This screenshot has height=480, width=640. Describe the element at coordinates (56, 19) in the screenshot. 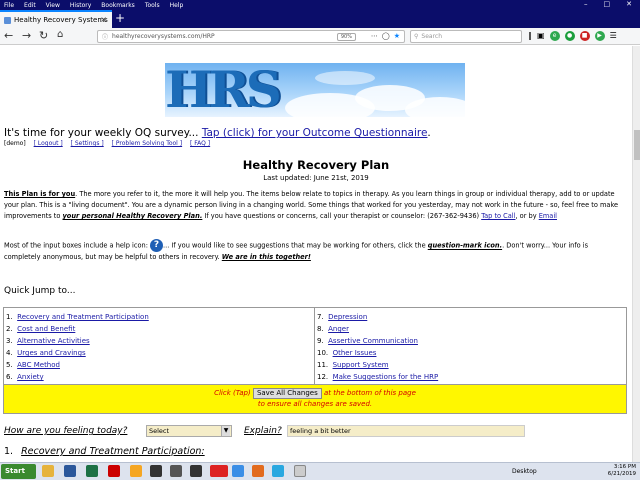

I see `tab-healthy-recovery: Healthy Recovery Systems ×` at that location.